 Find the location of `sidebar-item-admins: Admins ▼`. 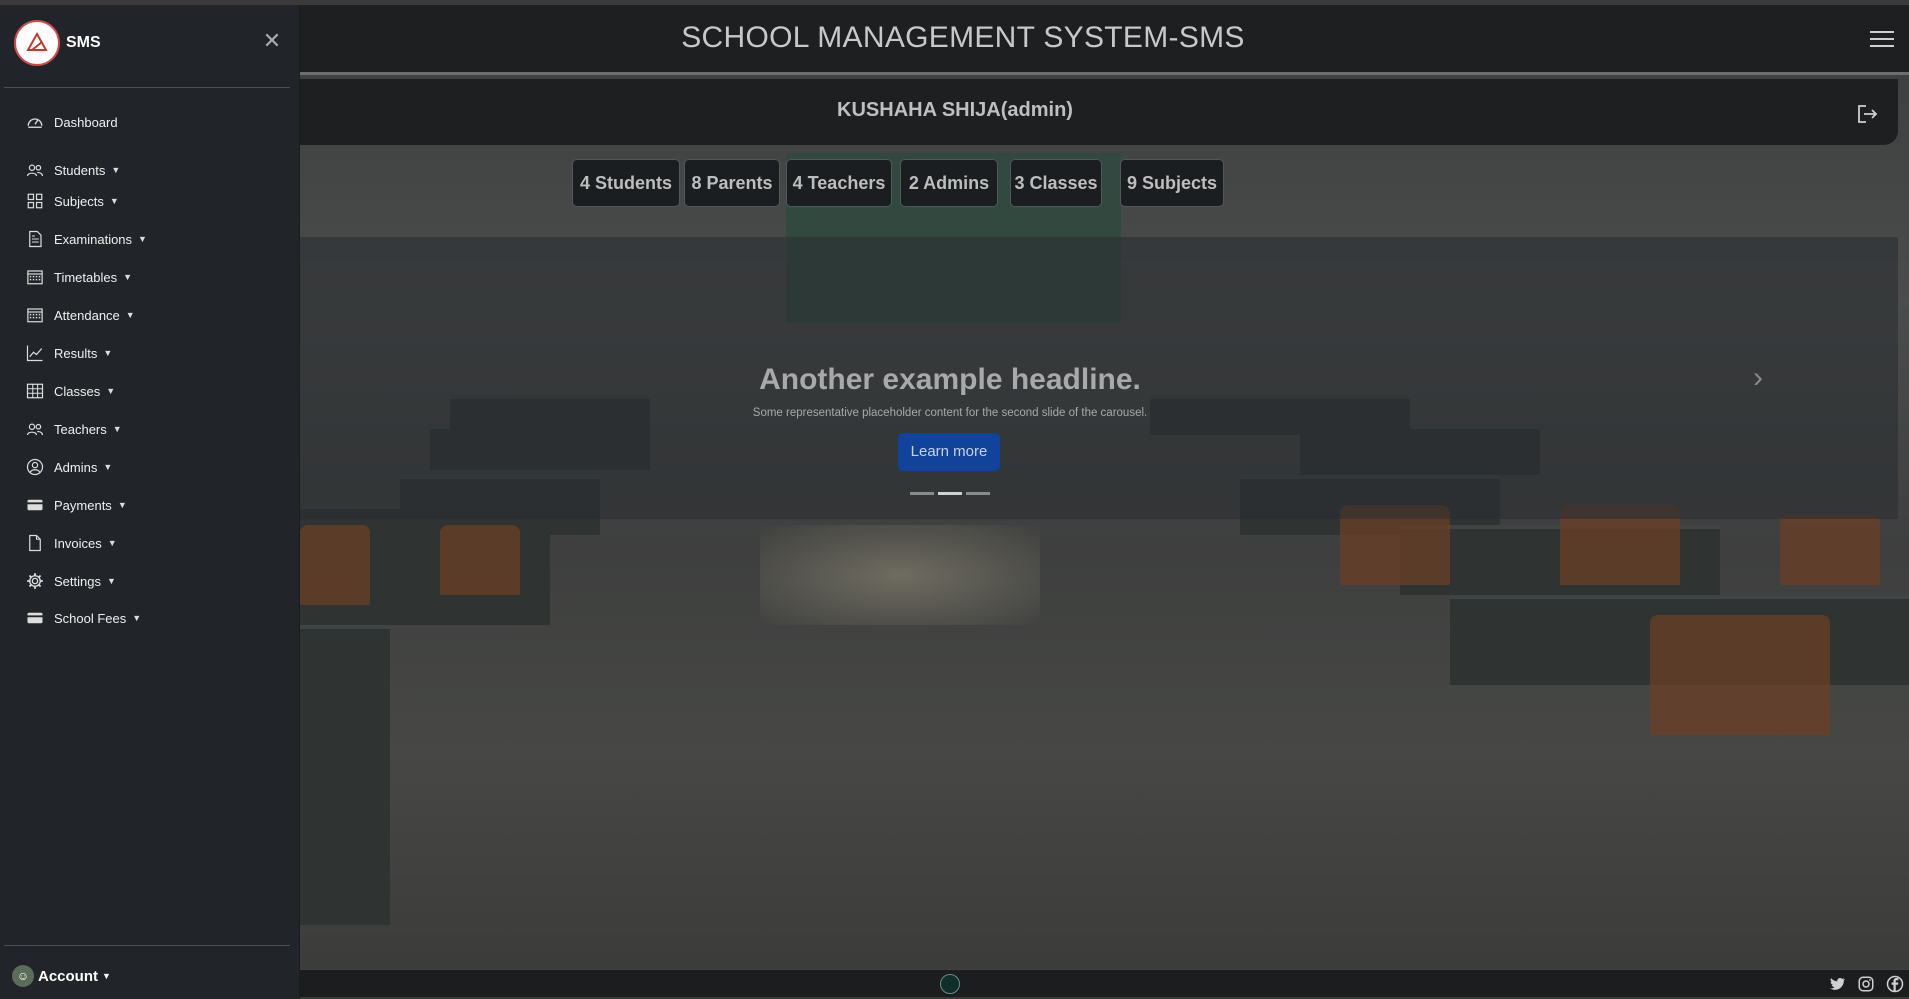

sidebar-item-admins: Admins ▼ is located at coordinates (68, 467).